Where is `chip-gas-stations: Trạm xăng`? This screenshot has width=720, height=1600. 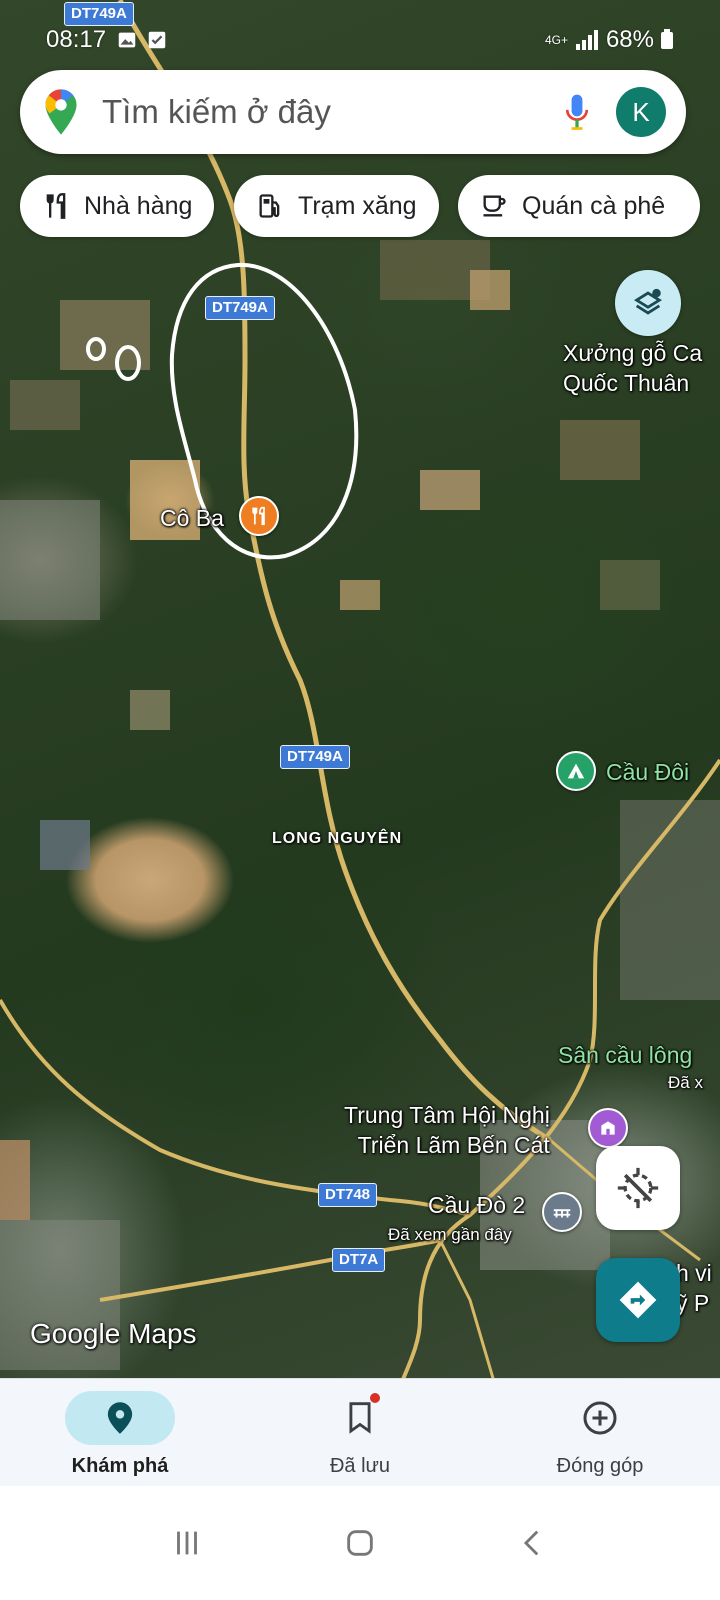
chip-gas-stations: Trạm xăng is located at coordinates (336, 206).